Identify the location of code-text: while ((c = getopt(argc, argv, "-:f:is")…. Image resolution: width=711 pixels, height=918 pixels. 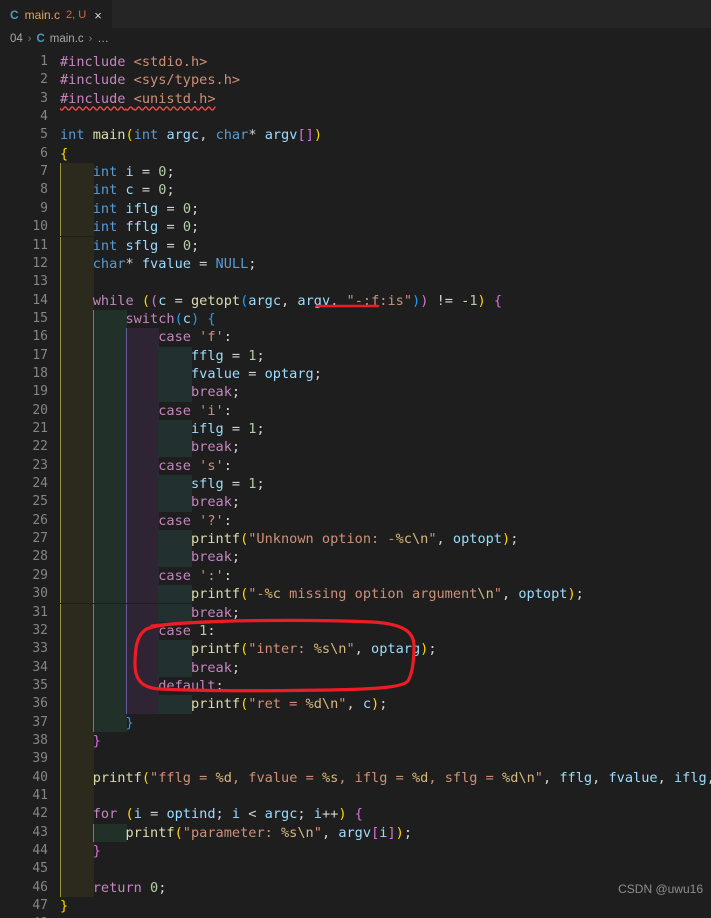
(281, 301).